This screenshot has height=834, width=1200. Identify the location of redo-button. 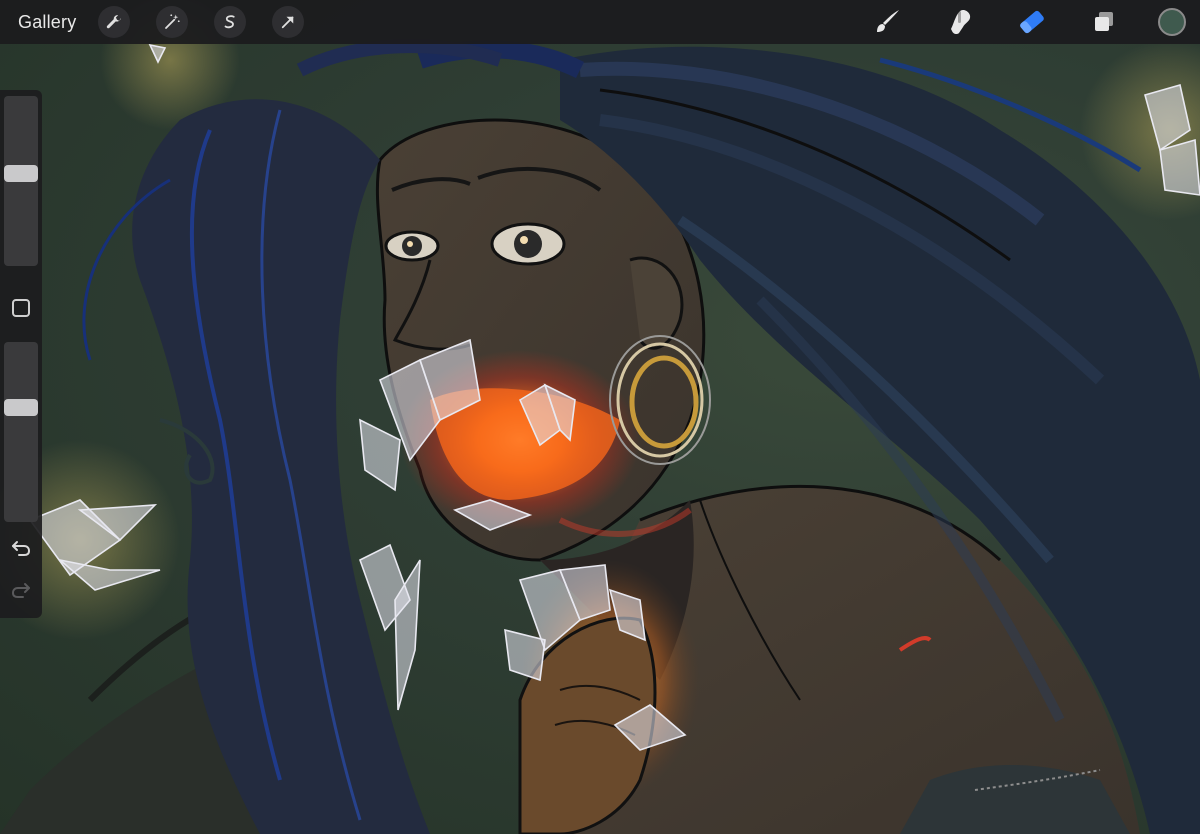
(21, 590).